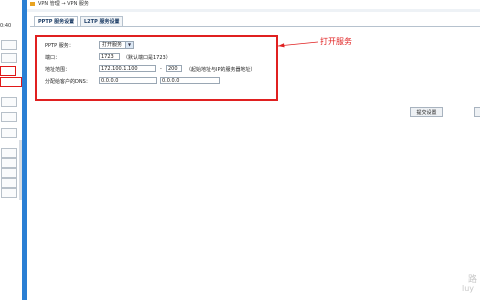  I want to click on secondary-button, so click(477, 112).